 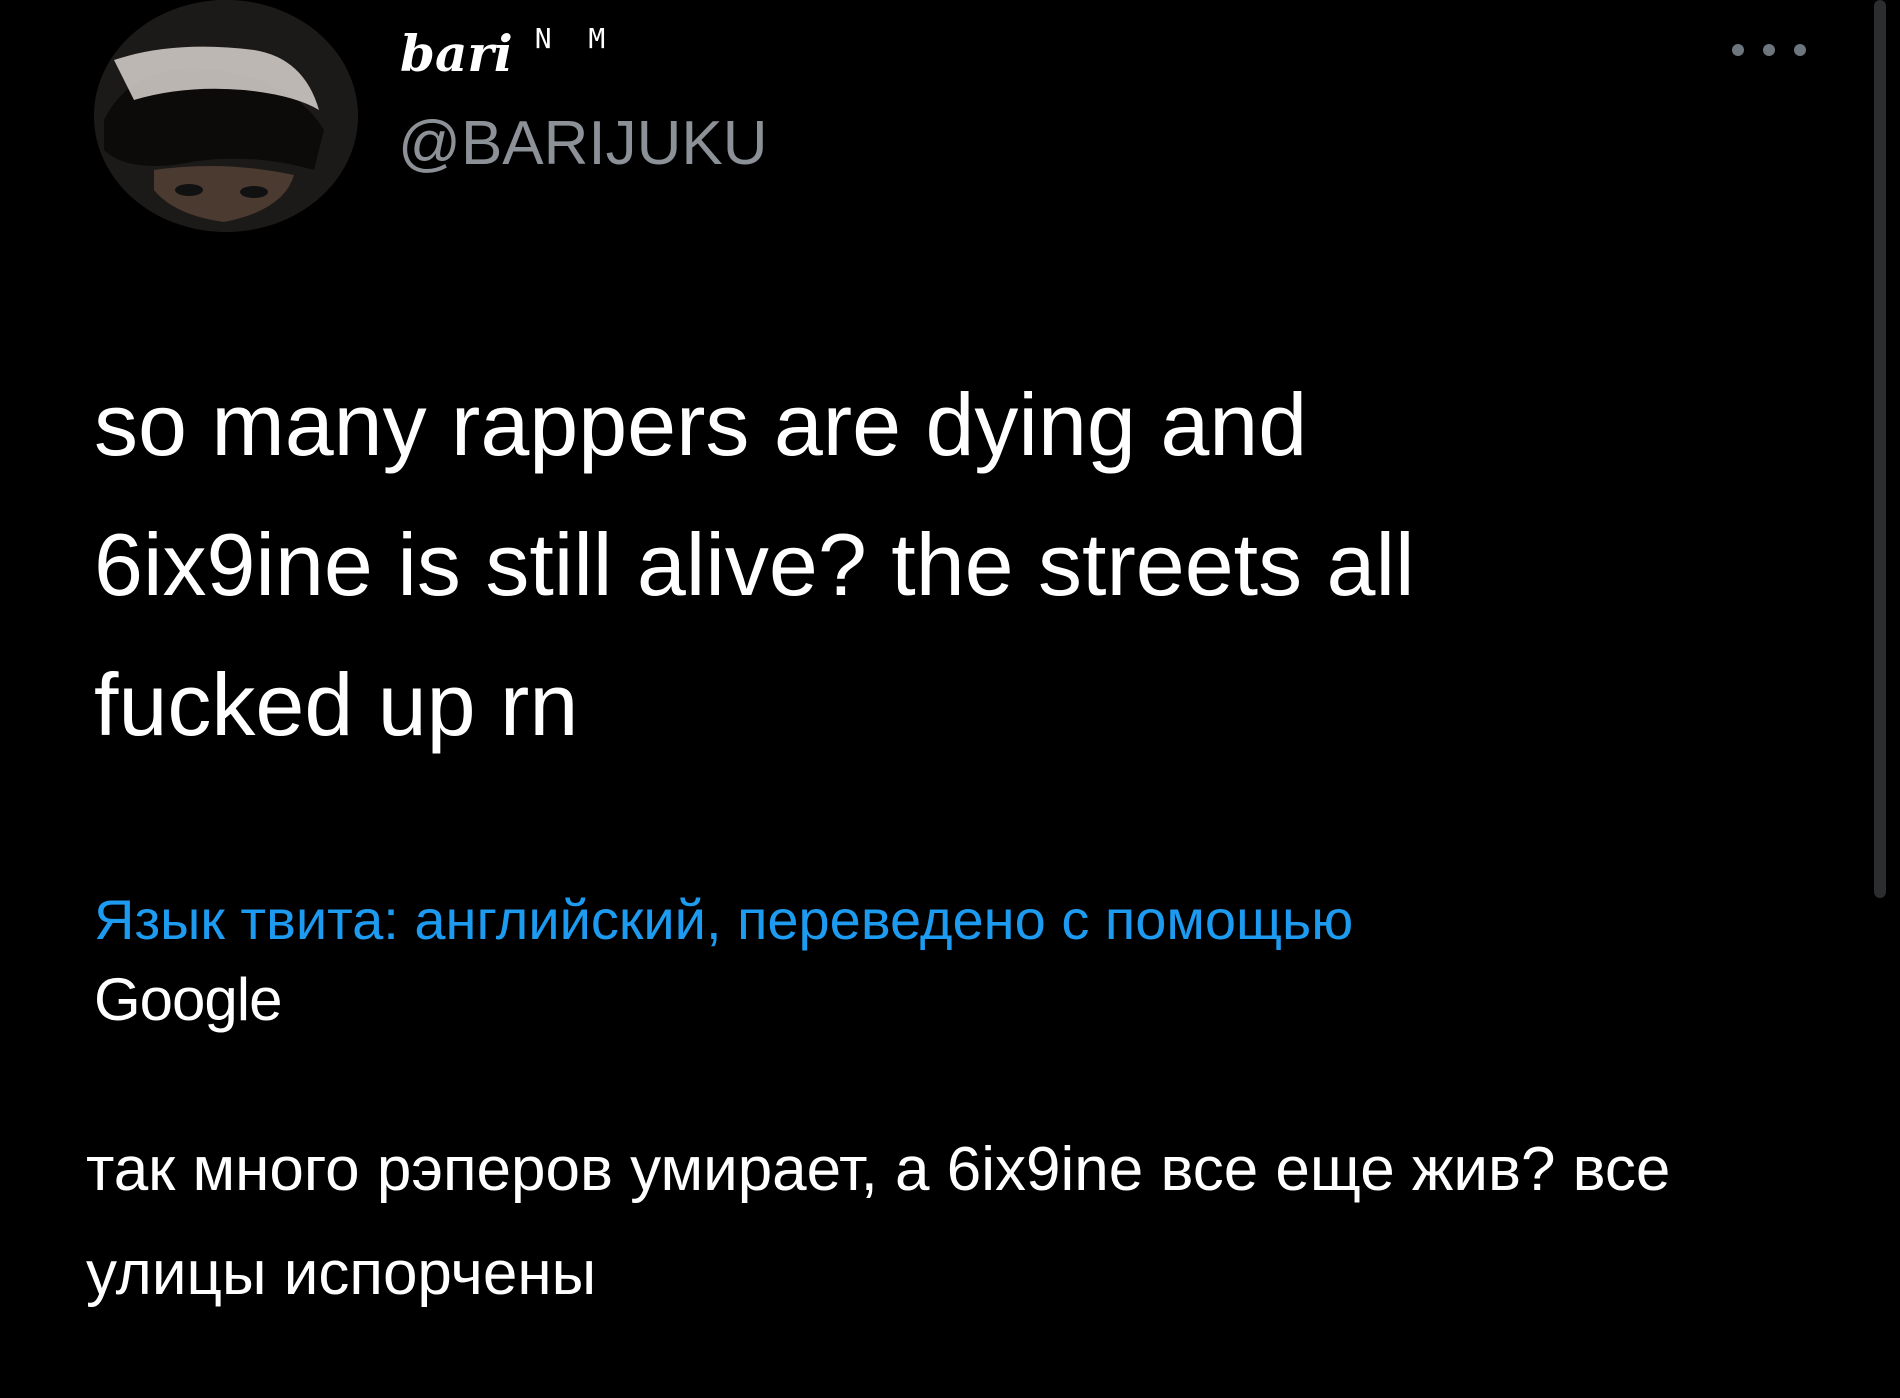 I want to click on name-row: bari N M, so click(x=507, y=54).